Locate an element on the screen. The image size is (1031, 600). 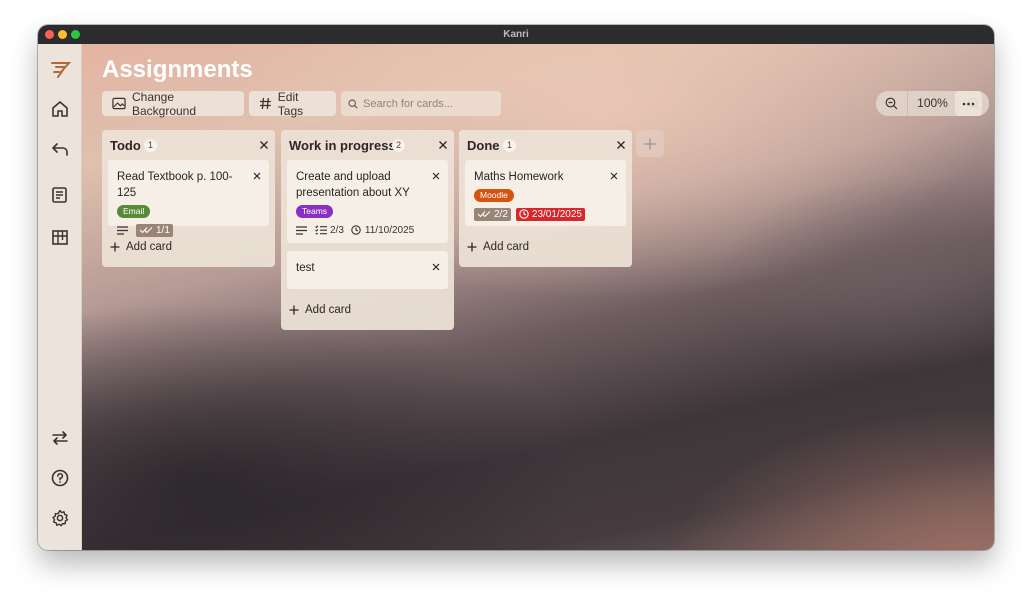
window-title: Kanri is located at coordinates (516, 34).